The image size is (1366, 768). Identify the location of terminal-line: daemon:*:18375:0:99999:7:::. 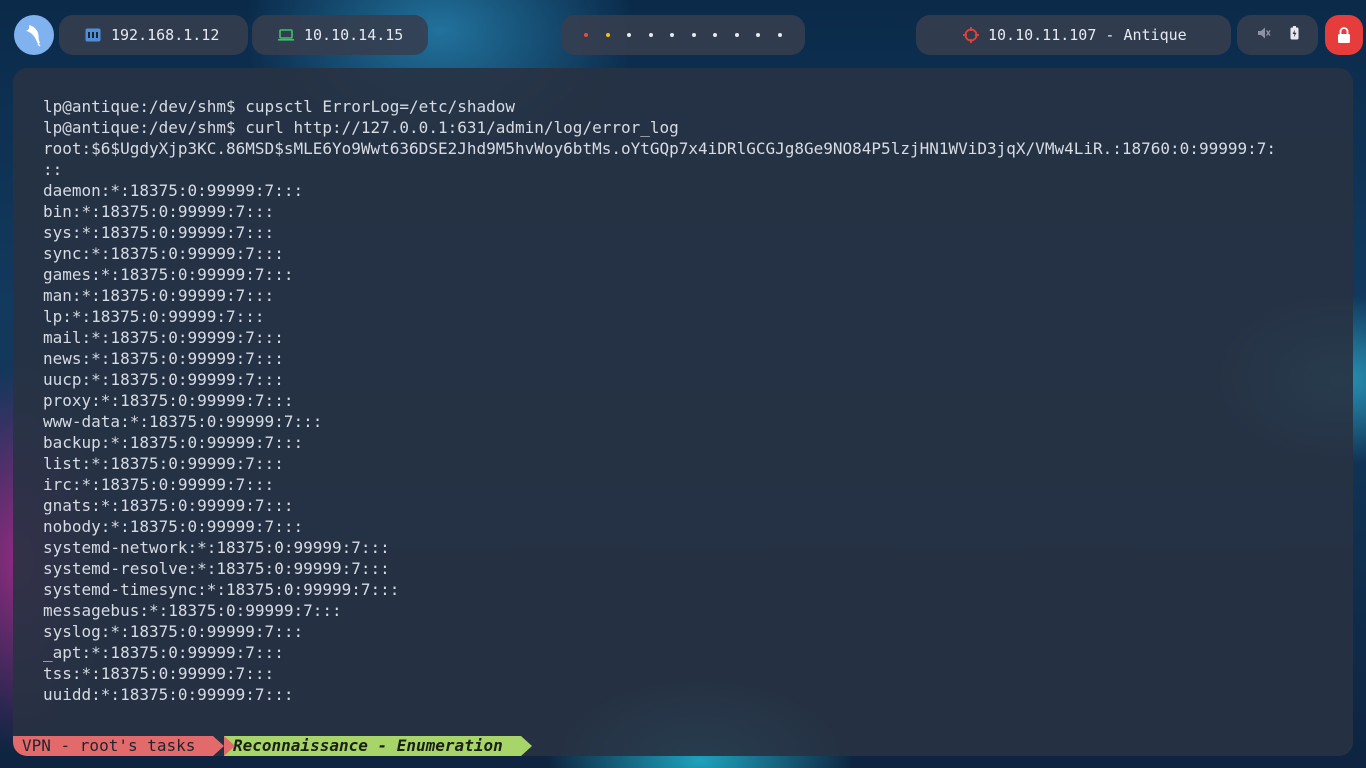
(173, 190).